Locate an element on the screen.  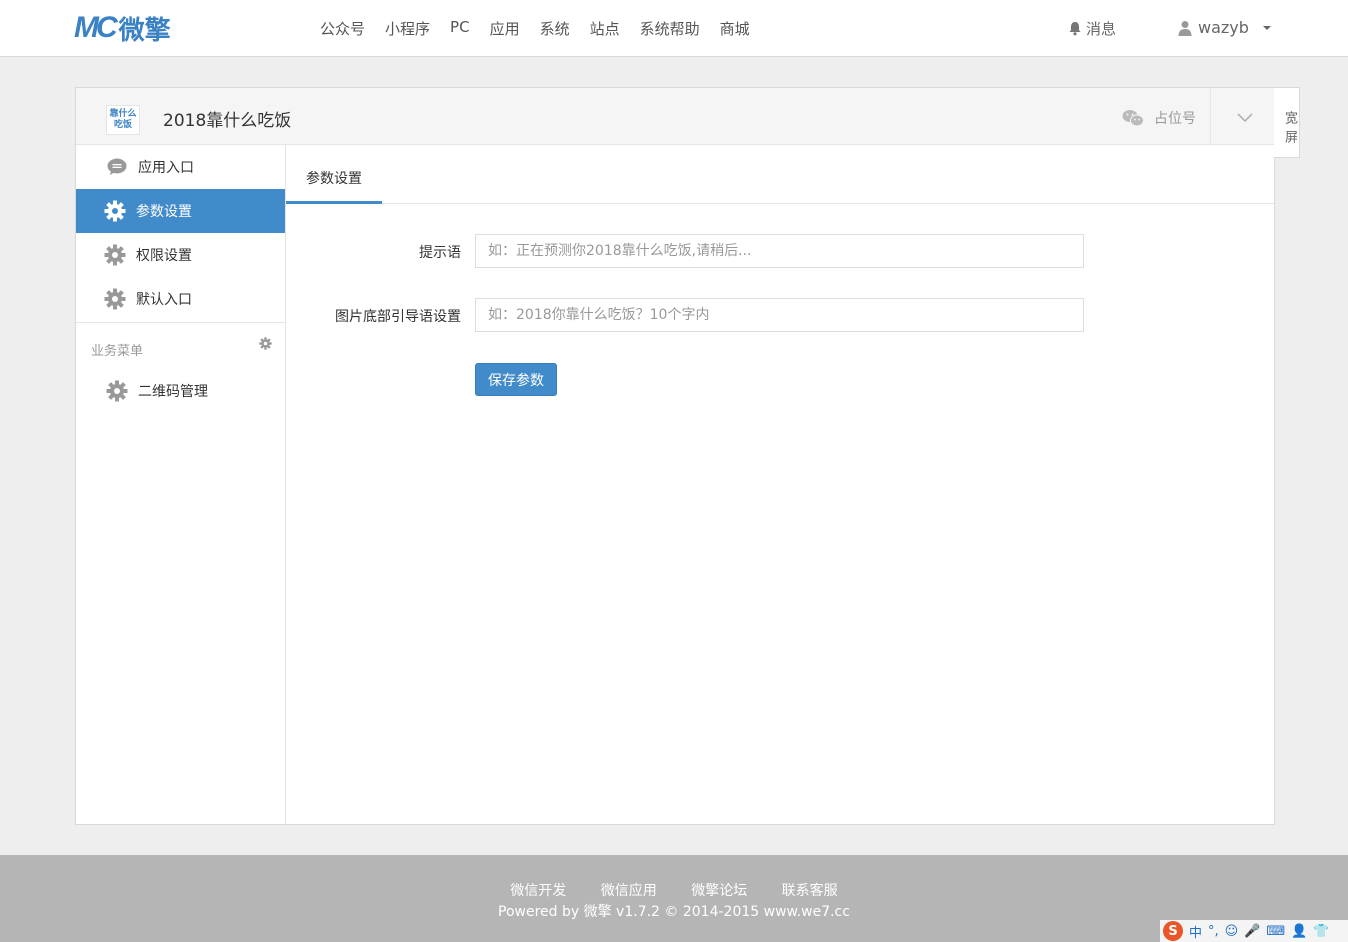
app-title: 2018靠什么吃饭 is located at coordinates (227, 121).